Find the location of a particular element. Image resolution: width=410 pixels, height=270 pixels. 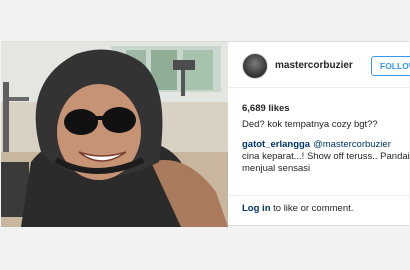

login-prompt: Log in to like or comment. is located at coordinates (297, 208).